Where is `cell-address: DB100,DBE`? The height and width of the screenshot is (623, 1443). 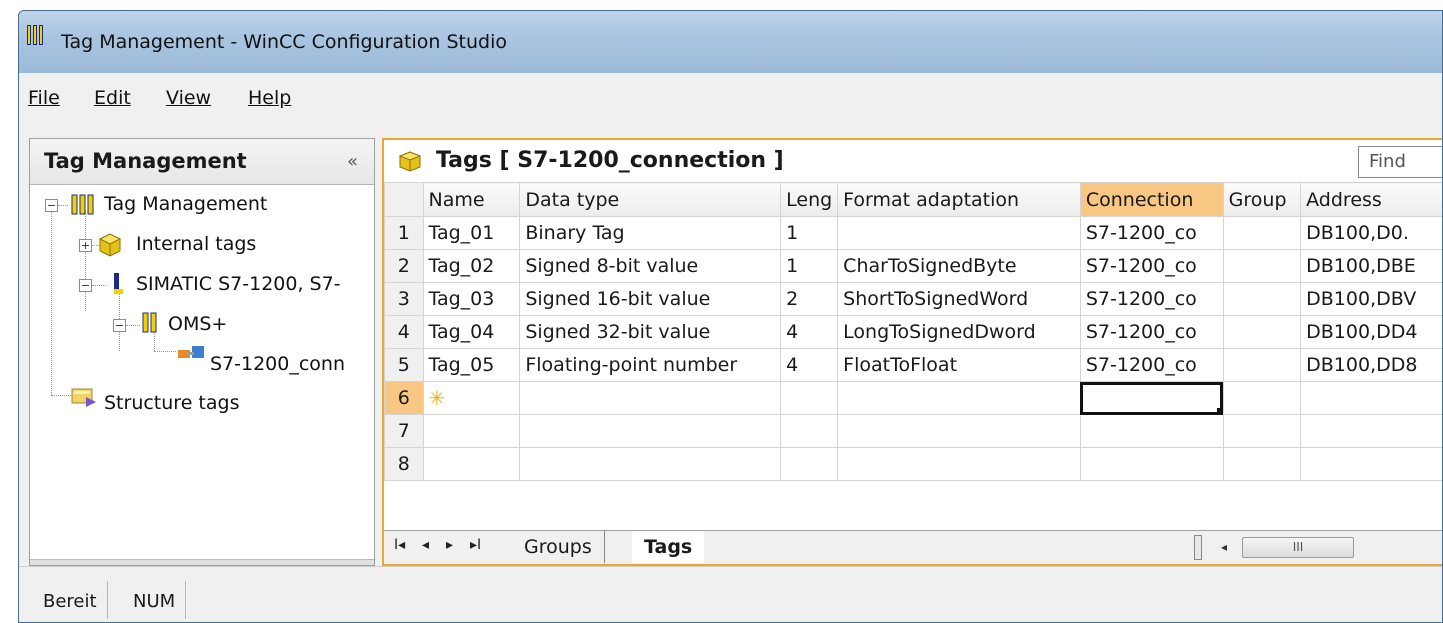 cell-address: DB100,DBE is located at coordinates (1371, 266).